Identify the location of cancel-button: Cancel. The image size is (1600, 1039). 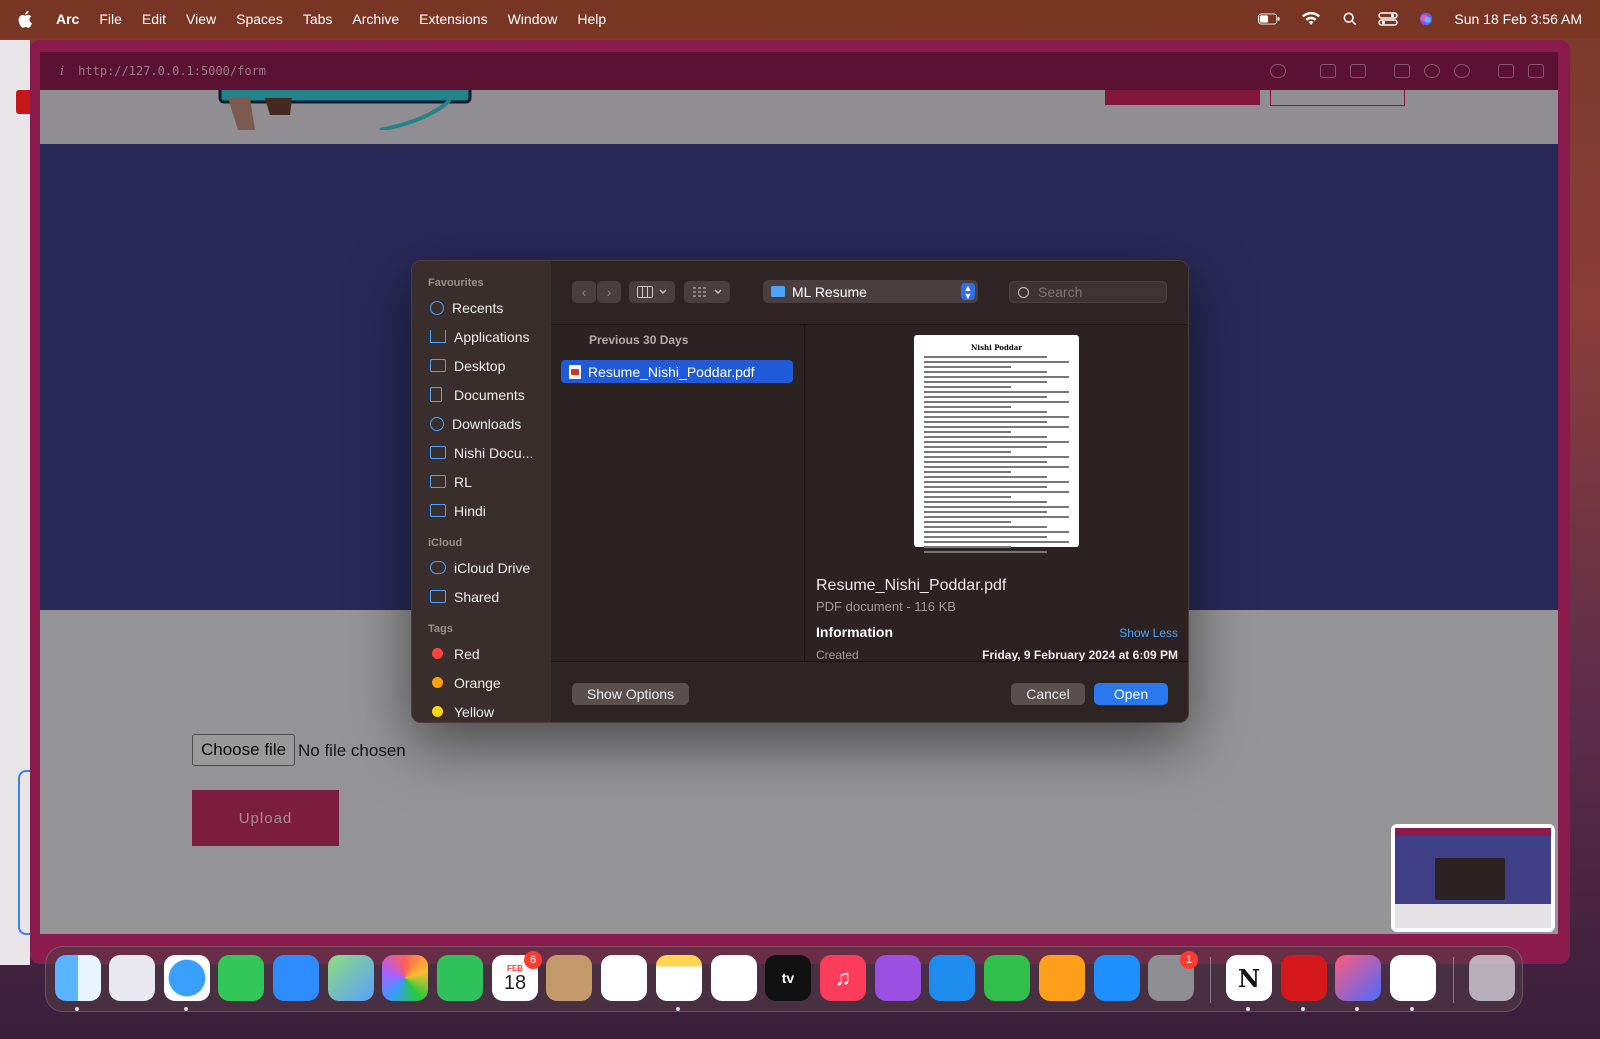
(1048, 694).